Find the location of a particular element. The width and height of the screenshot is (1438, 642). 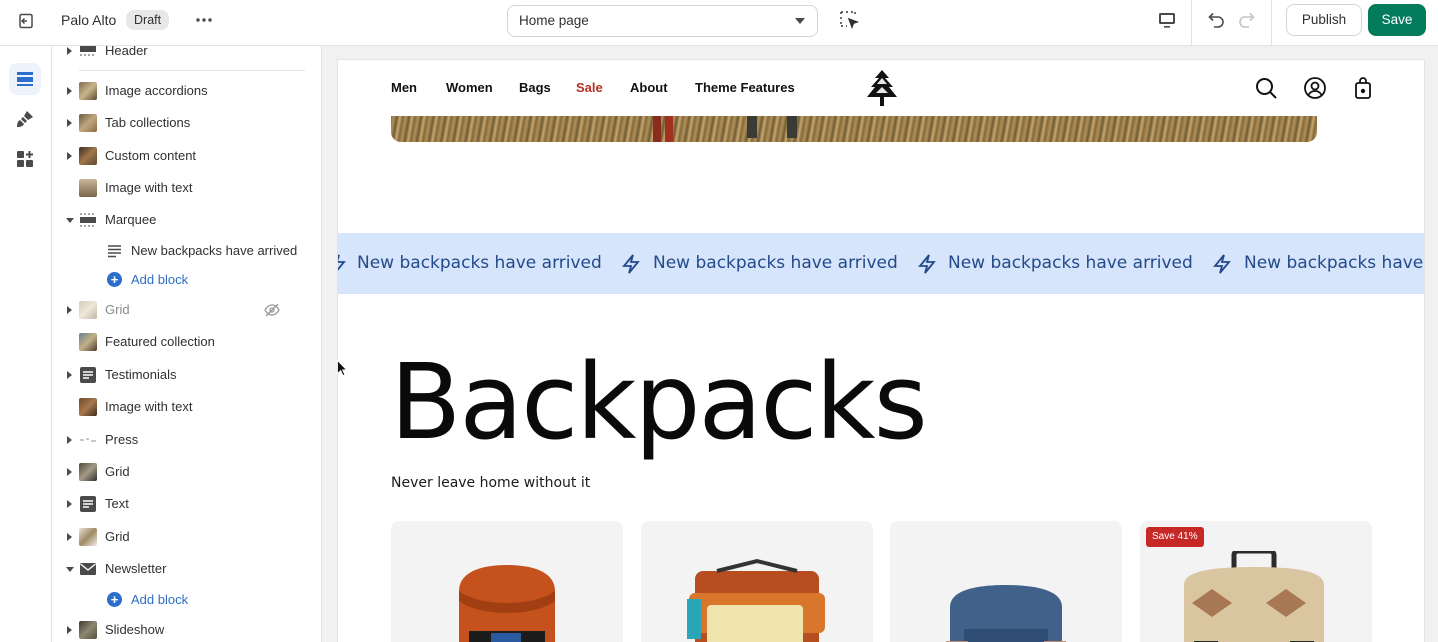

block-marquee-text: New backpacks have arrived is located at coordinates (186, 251).